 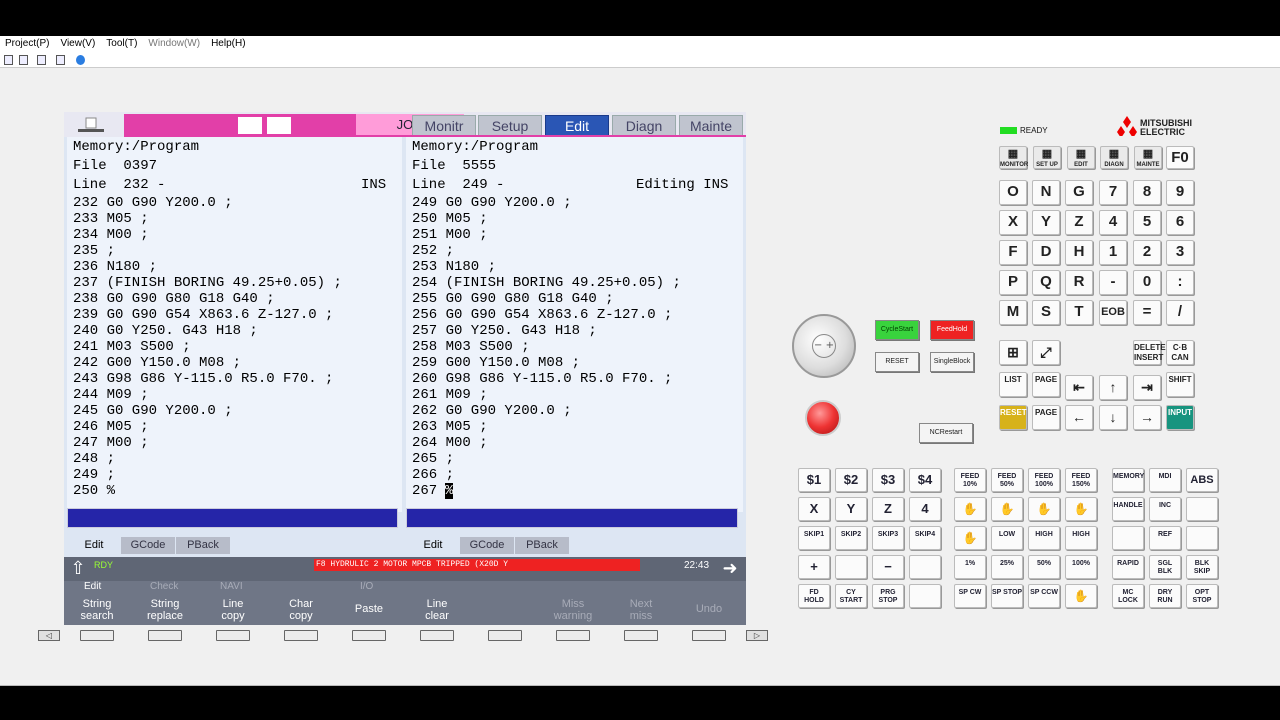 What do you see at coordinates (1046, 417) in the screenshot?
I see `page-down-key: PAGE` at bounding box center [1046, 417].